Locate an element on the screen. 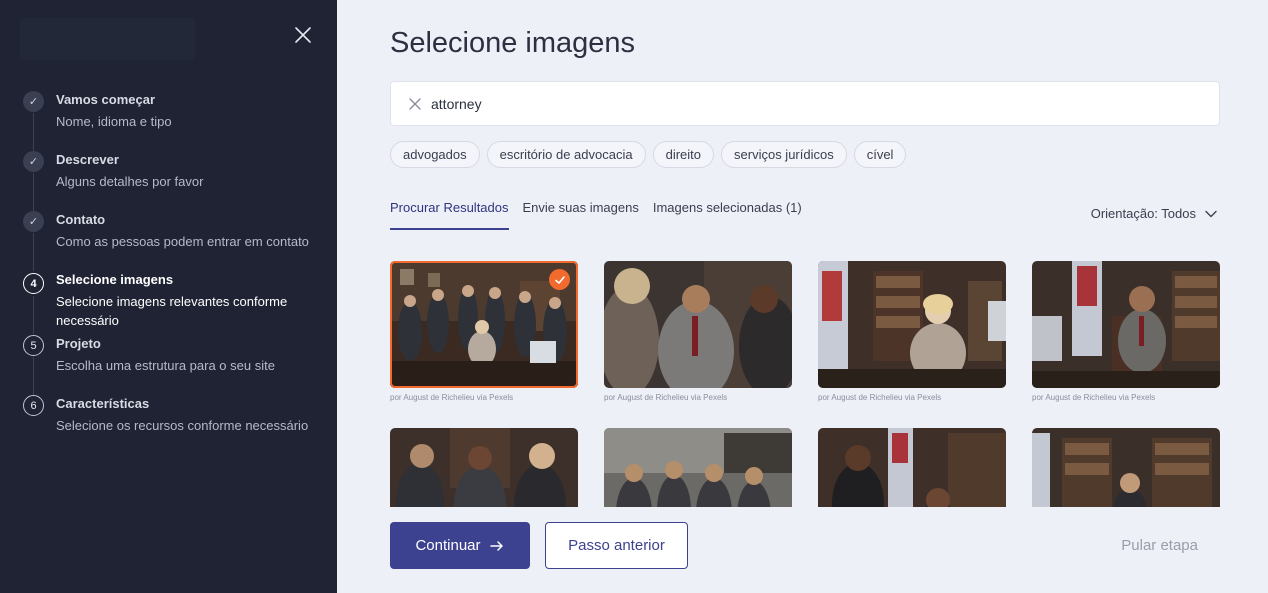 The image size is (1268, 593). tab-imagens-selecionadas: Imagens selecionadas (1) is located at coordinates (727, 215).